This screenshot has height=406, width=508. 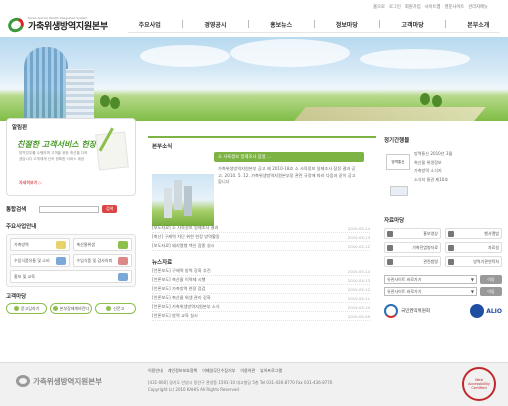 What do you see at coordinates (218, 371) in the screenshot?
I see `footer-link: 이메일무단수집거부` at bounding box center [218, 371].